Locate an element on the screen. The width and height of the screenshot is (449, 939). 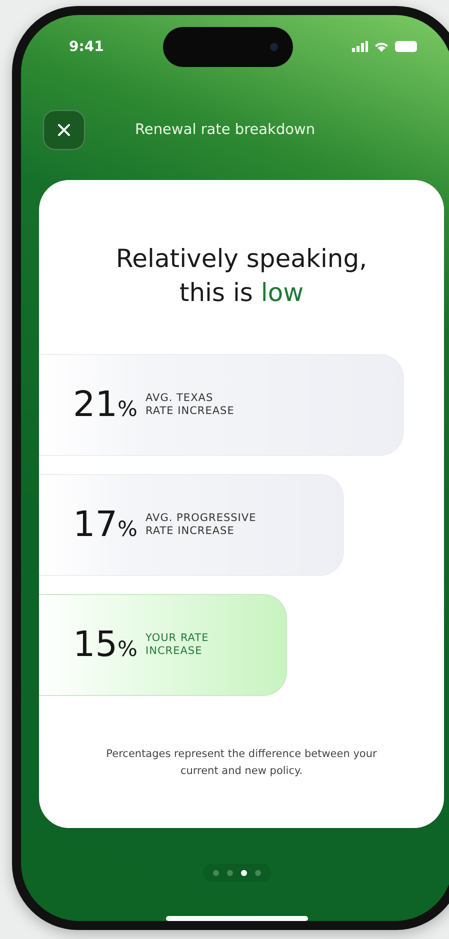
rate-value: 17% is located at coordinates (105, 524).